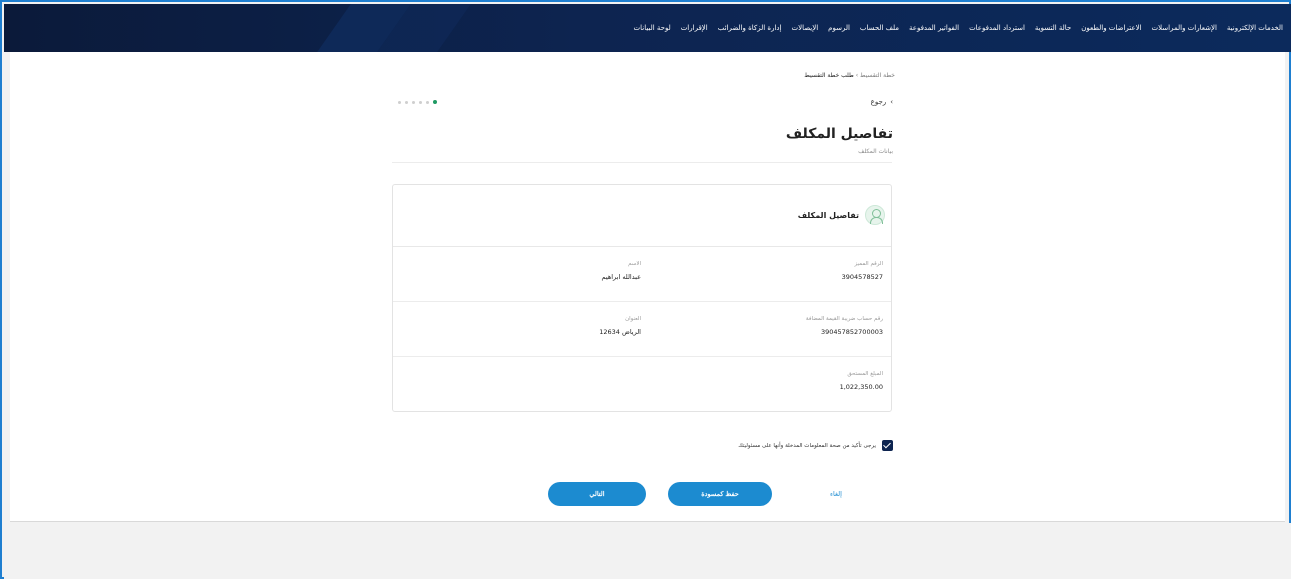 Image resolution: width=1291 pixels, height=579 pixels. I want to click on nav-item-notifications: الإشعارات والمراسلات, so click(1184, 28).